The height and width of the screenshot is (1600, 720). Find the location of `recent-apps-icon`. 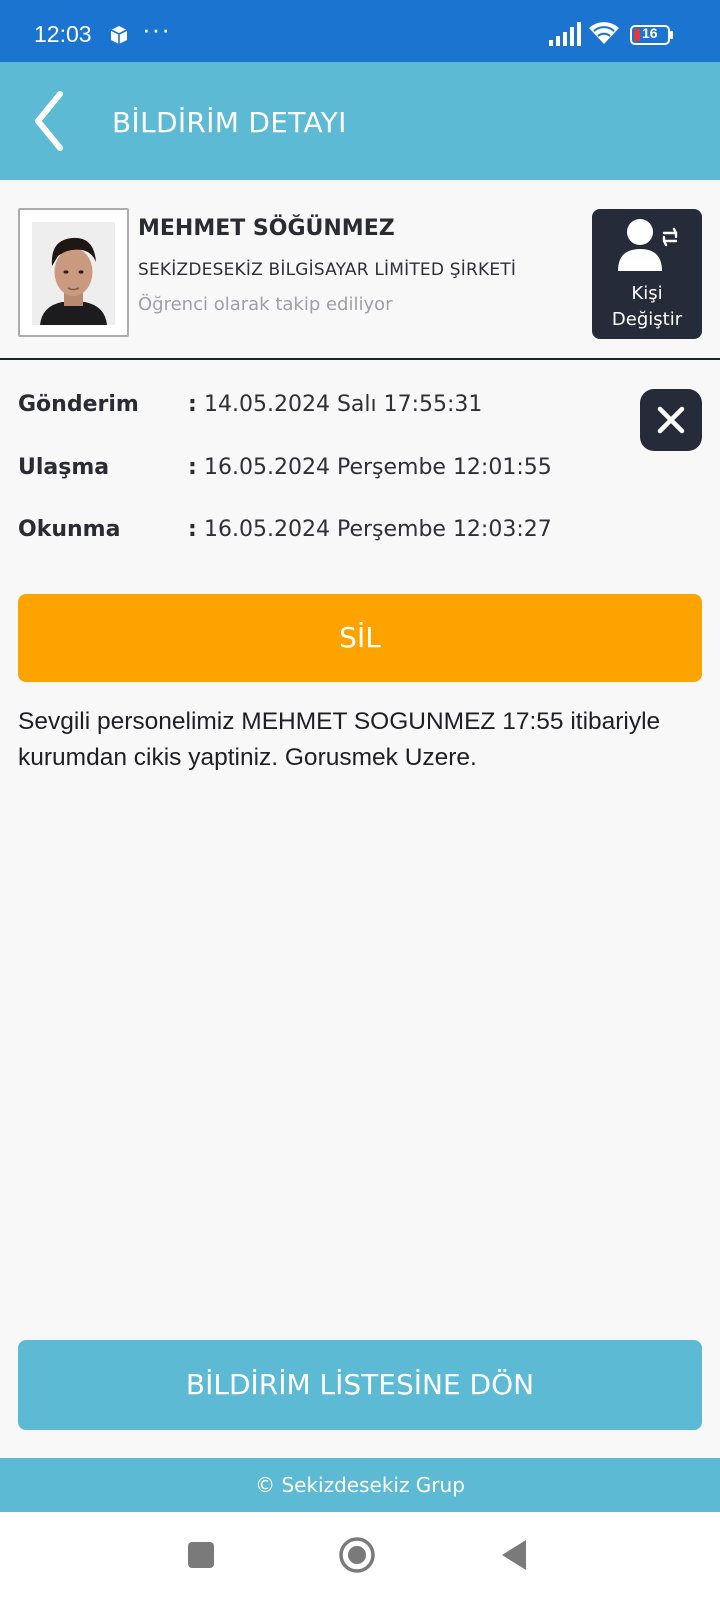

recent-apps-icon is located at coordinates (201, 1555).